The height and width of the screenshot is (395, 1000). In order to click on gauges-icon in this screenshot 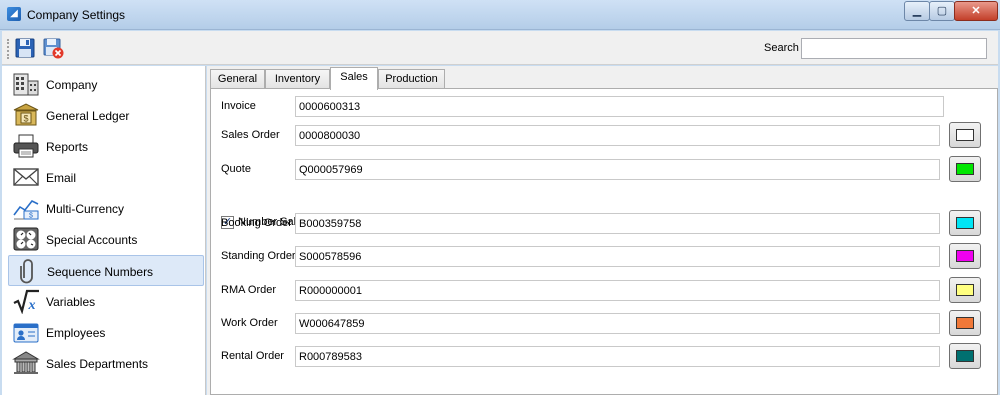, I will do `click(26, 239)`.